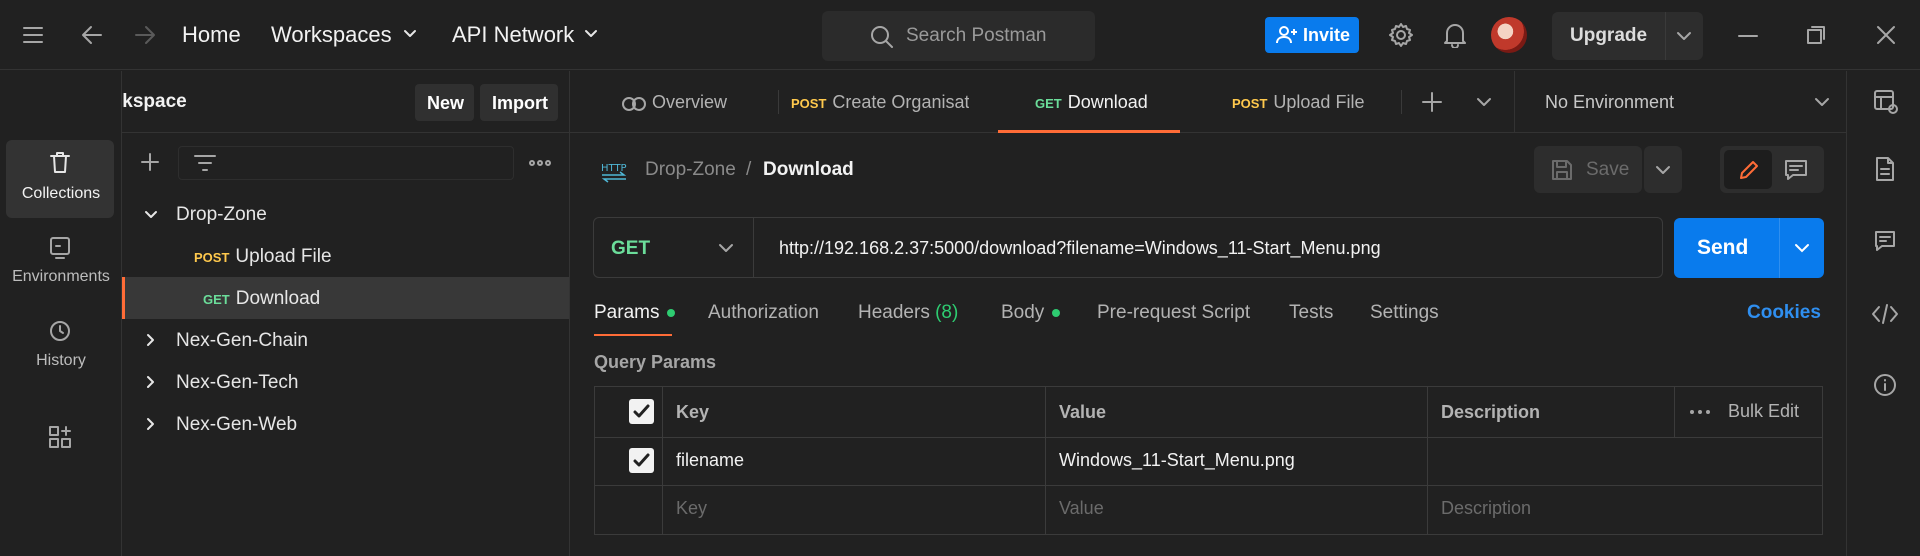  I want to click on tab-label: Download, so click(1107, 102).